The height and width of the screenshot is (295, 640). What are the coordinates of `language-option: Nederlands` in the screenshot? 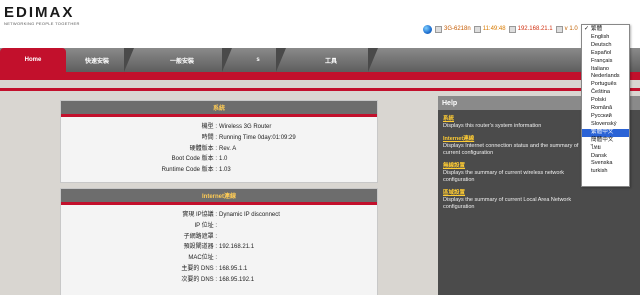 It's located at (605, 77).